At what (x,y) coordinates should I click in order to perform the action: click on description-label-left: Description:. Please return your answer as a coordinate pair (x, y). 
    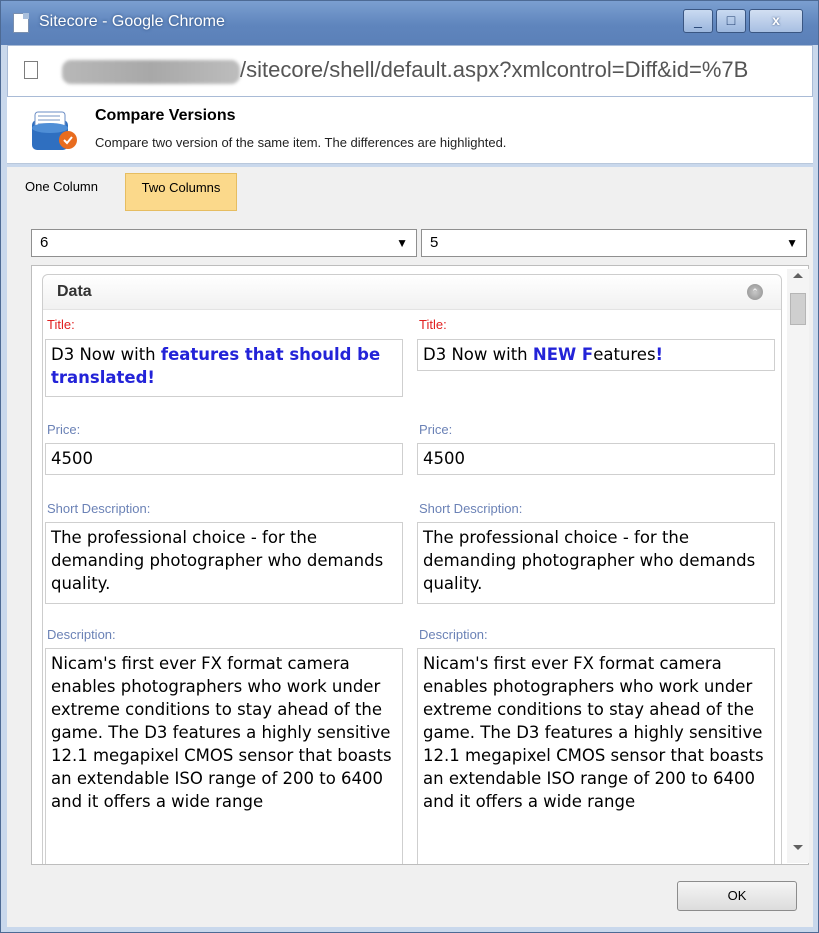
    Looking at the image, I should click on (81, 634).